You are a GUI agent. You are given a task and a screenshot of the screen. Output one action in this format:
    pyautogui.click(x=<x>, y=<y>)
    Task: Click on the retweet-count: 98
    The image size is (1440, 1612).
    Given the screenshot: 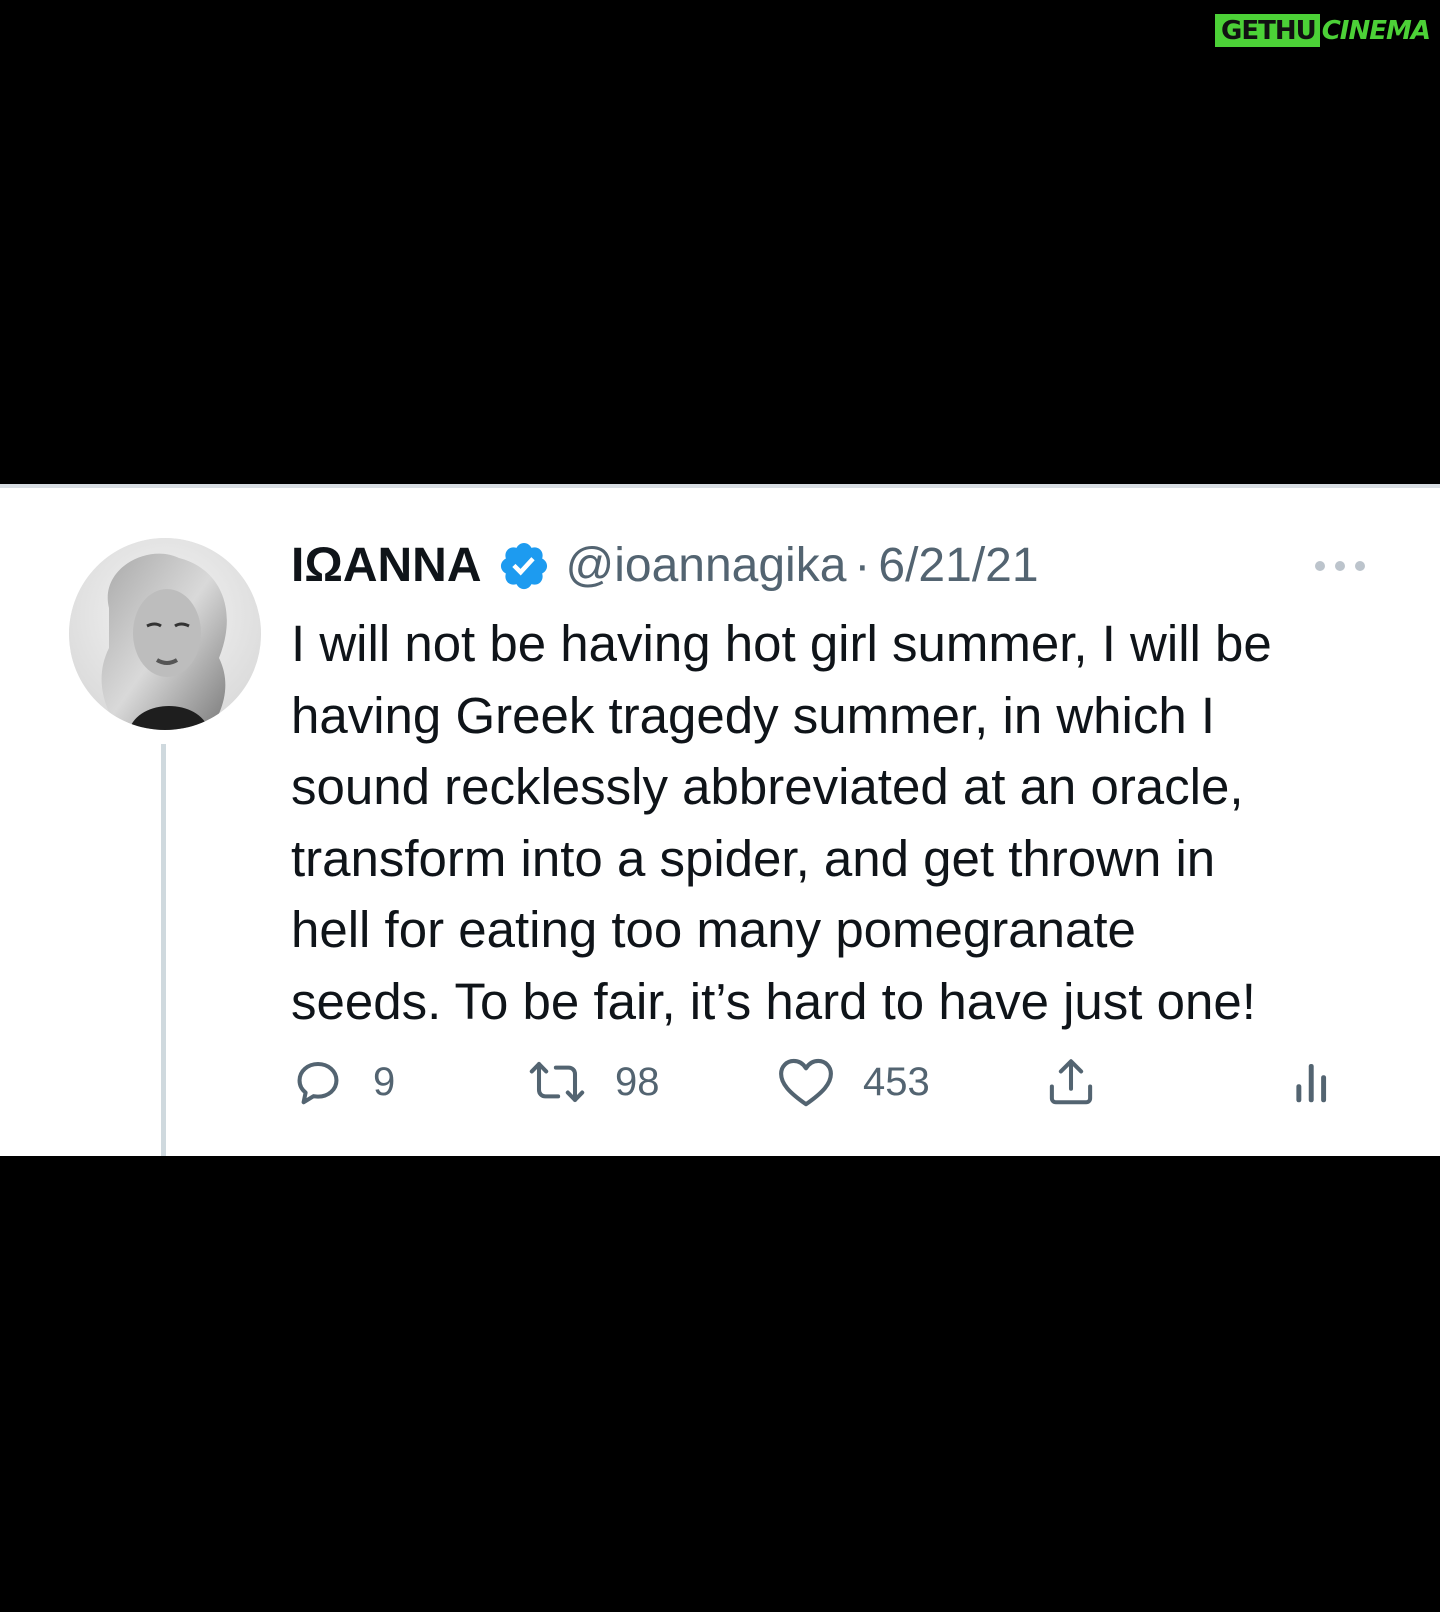 What is the action you would take?
    pyautogui.click(x=637, y=1081)
    